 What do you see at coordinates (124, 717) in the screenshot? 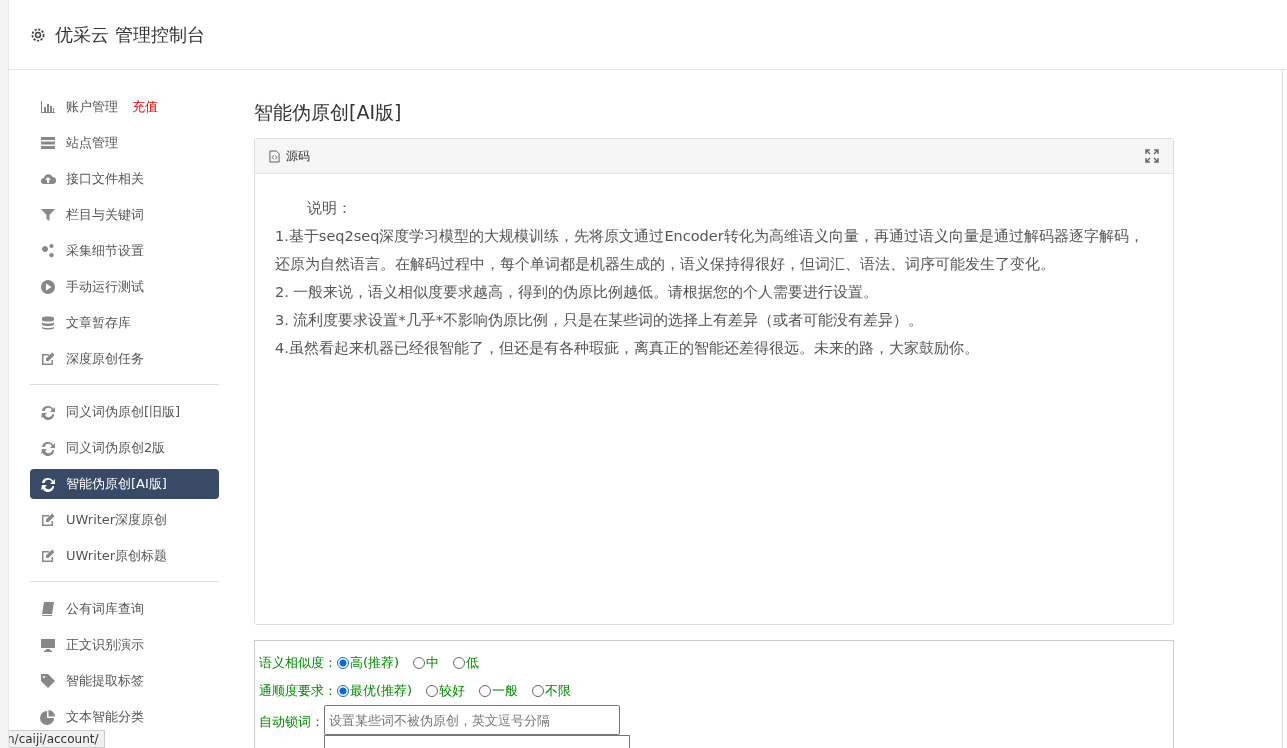
I see `sidebar-item: 文本智能分类` at bounding box center [124, 717].